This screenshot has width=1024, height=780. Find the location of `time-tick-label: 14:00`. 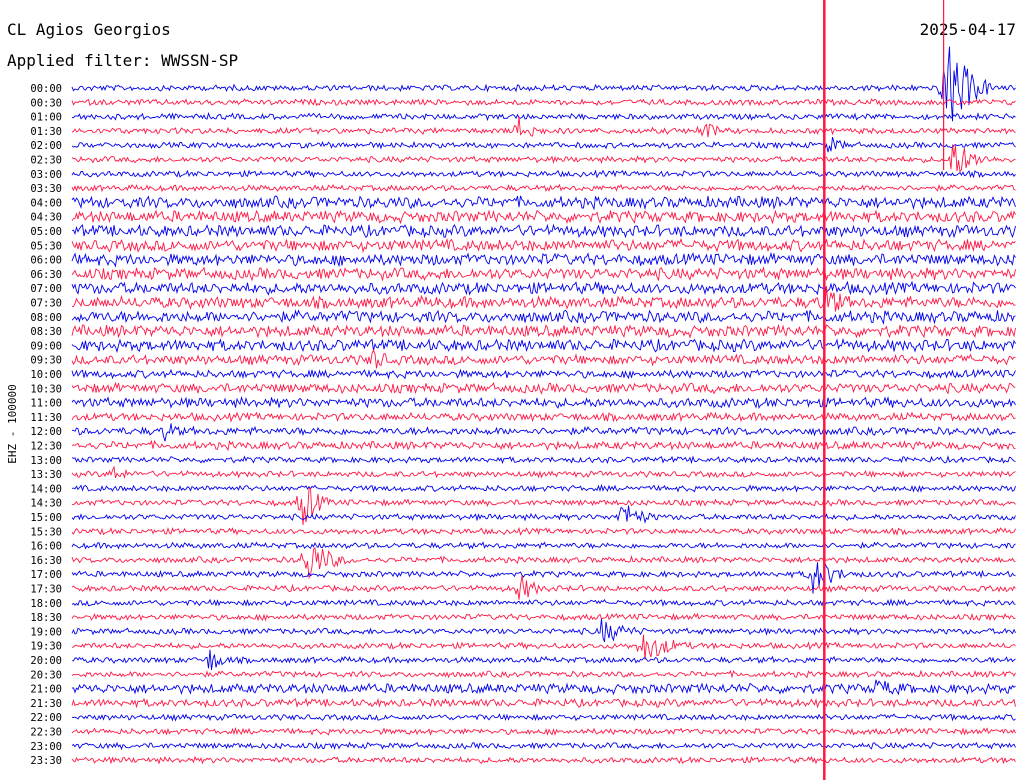

time-tick-label: 14:00 is located at coordinates (46, 489).